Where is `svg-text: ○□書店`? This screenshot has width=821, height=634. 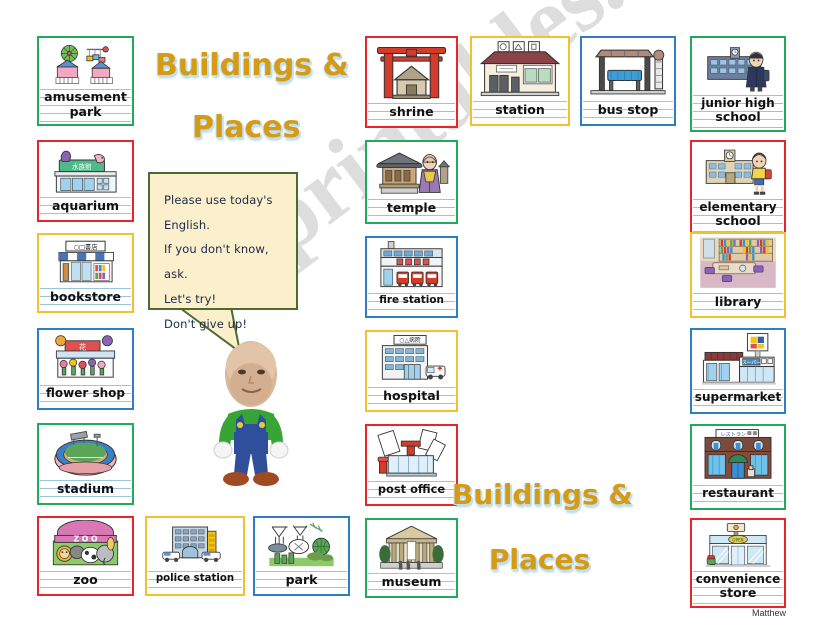
svg-text: ○□書店 is located at coordinates (85, 246).